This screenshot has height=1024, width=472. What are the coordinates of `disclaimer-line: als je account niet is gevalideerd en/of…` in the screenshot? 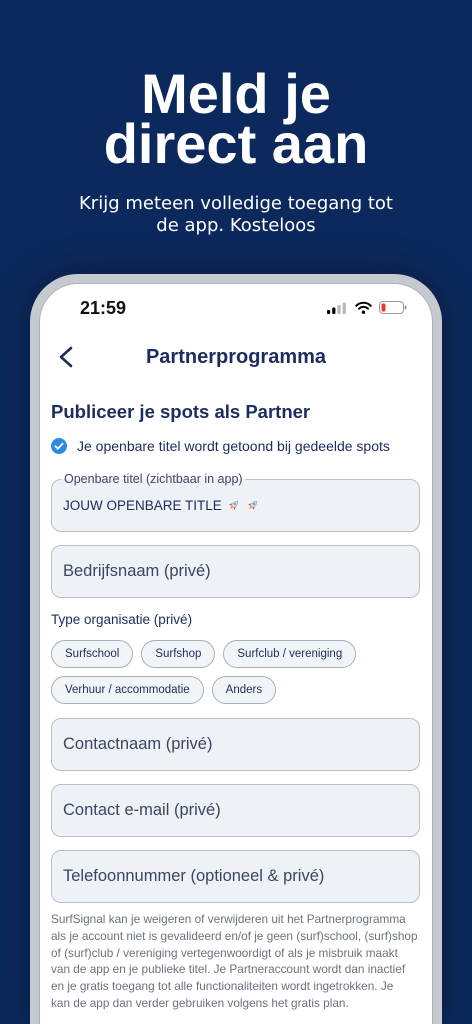 It's located at (234, 935).